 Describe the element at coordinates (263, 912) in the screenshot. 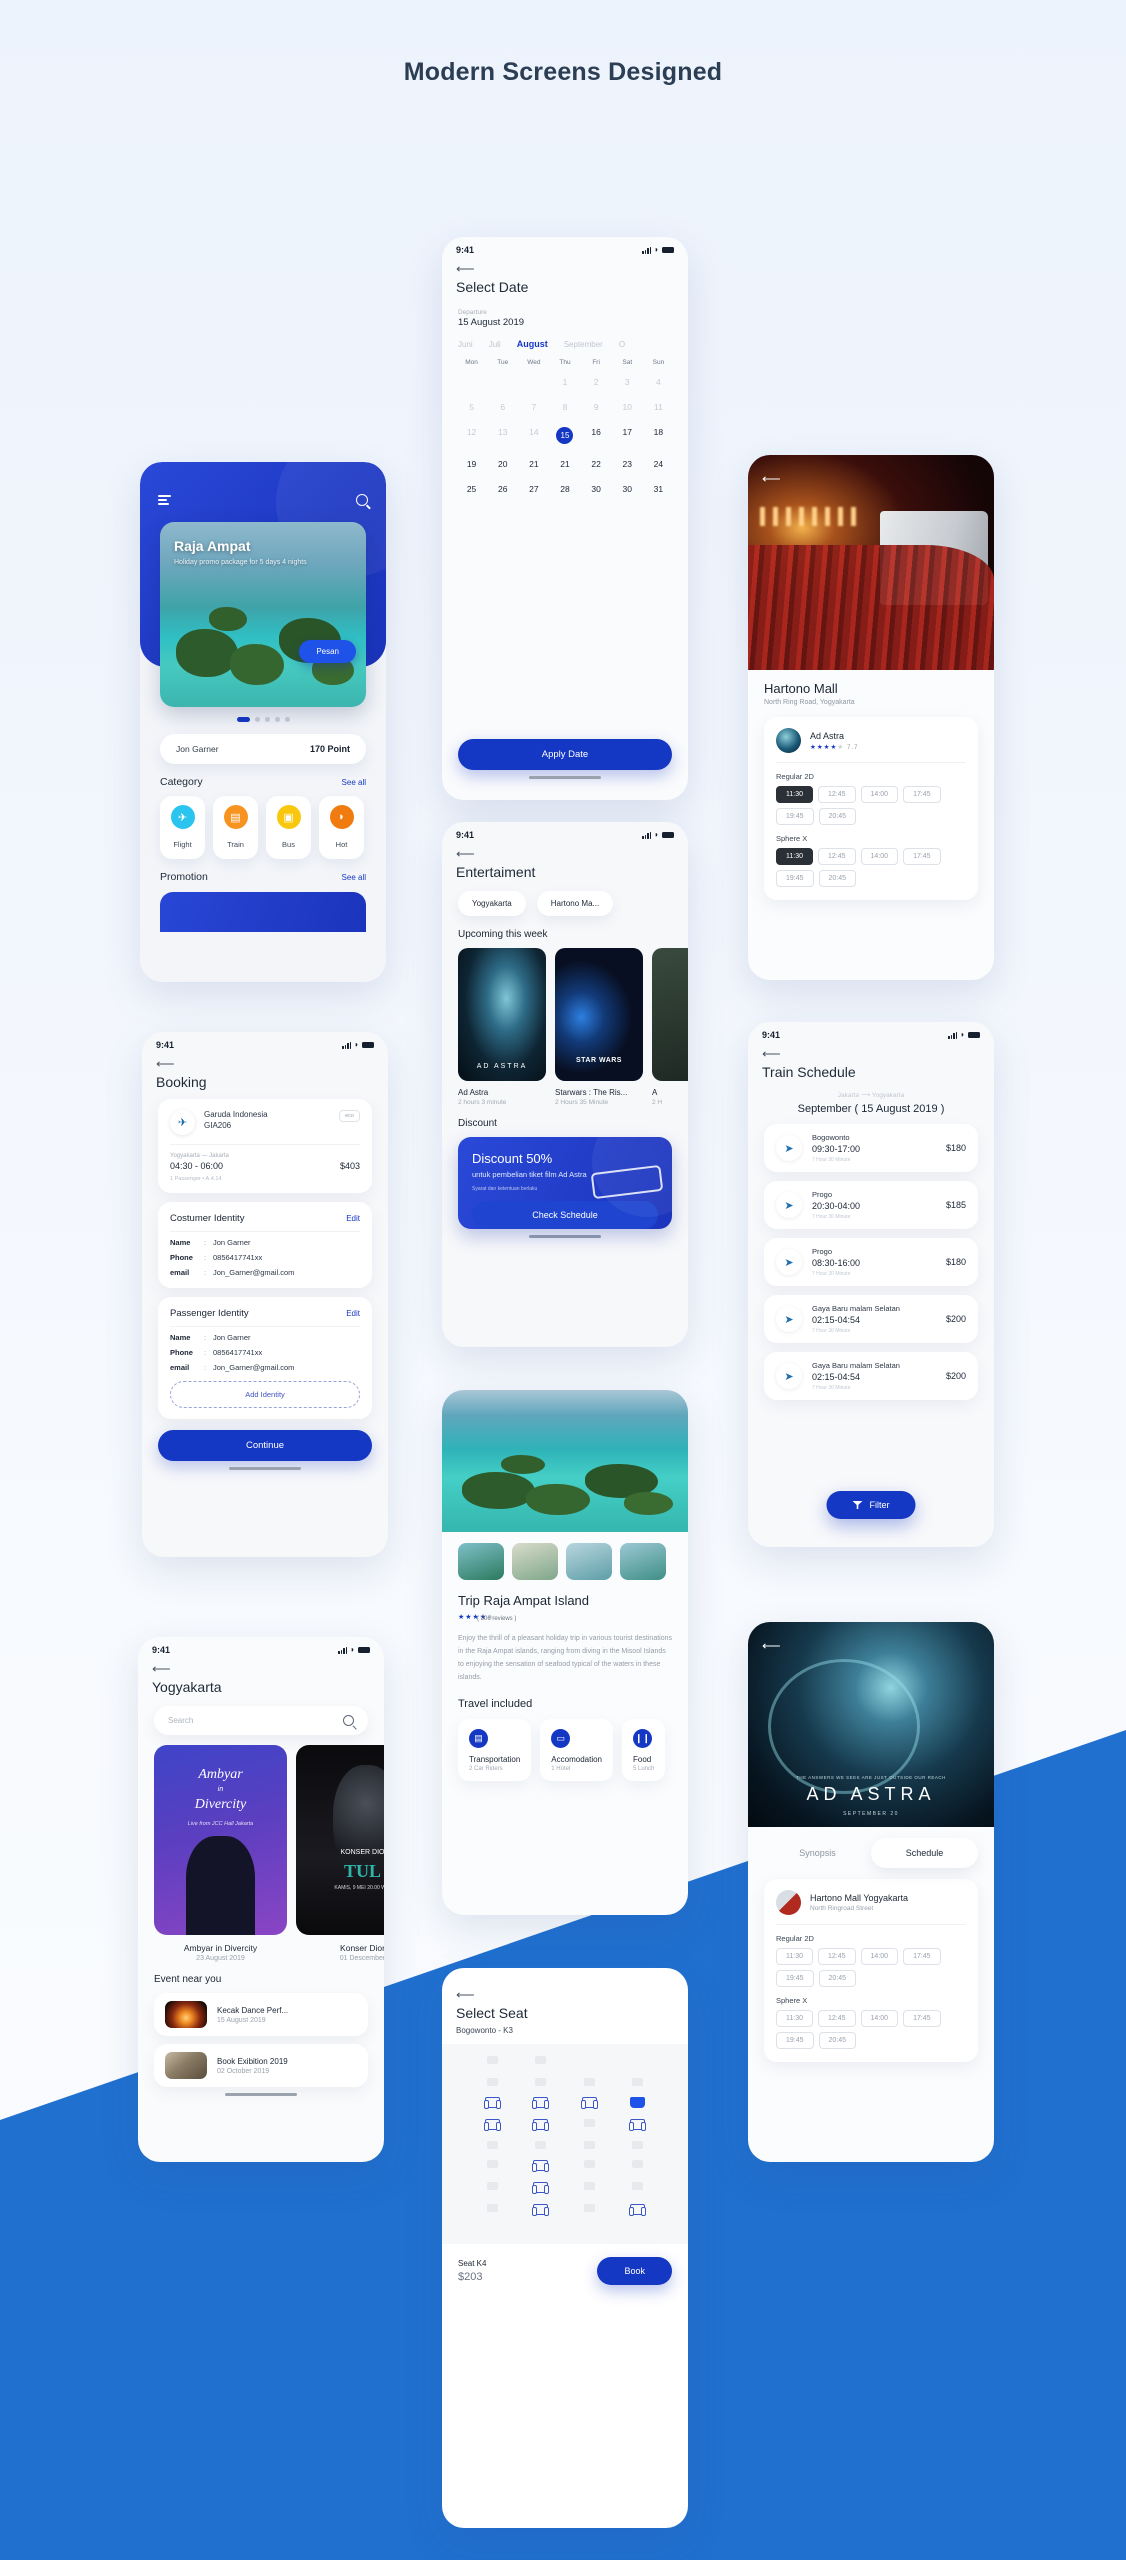

I see `promotion-card` at that location.